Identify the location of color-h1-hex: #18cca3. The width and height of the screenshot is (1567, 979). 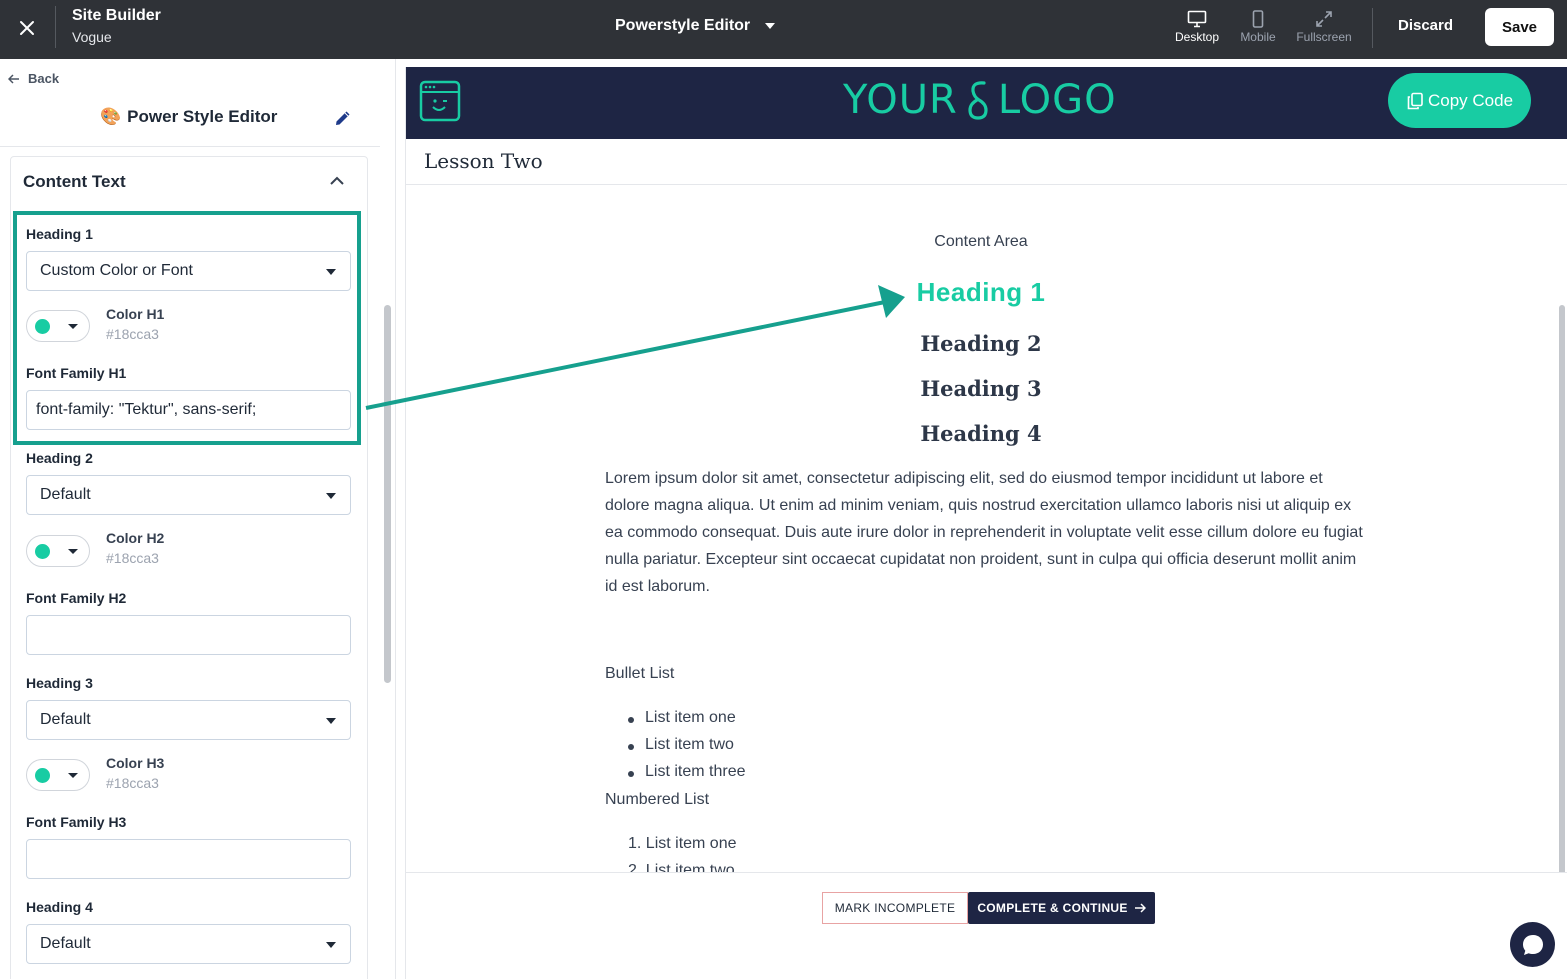
(132, 334).